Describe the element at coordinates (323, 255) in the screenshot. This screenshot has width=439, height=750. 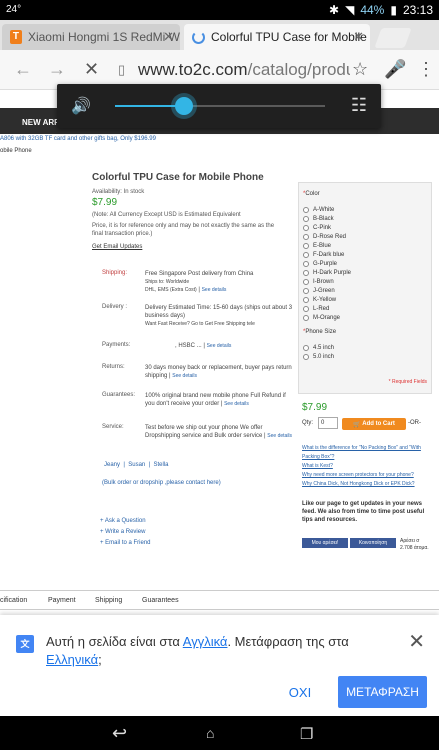
I see `color-option: F-Dark blue` at that location.